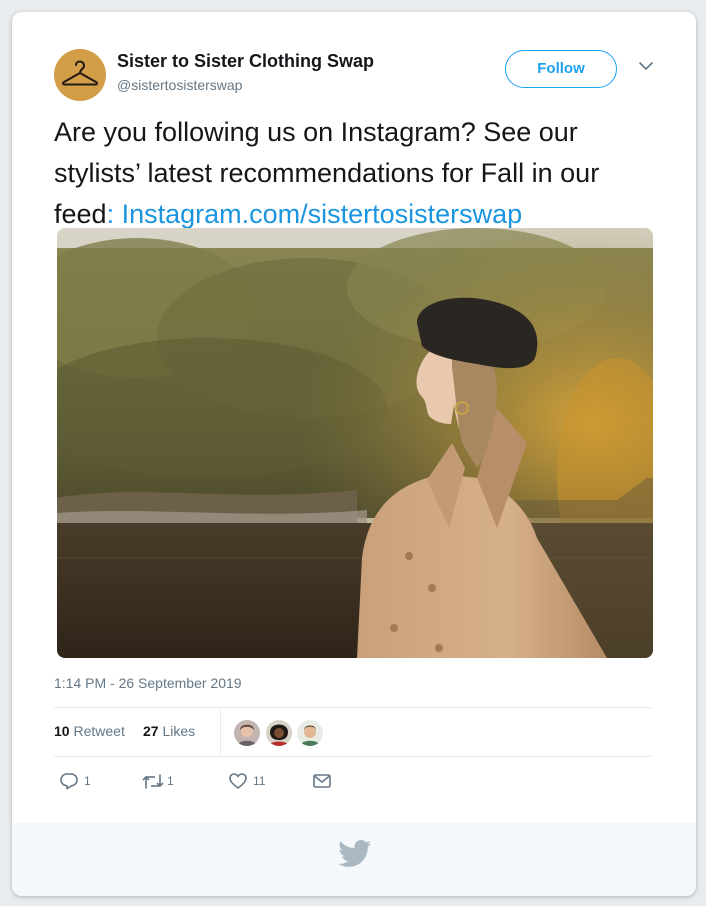 Image resolution: width=706 pixels, height=906 pixels. What do you see at coordinates (170, 781) in the screenshot?
I see `retweet-count: 1` at bounding box center [170, 781].